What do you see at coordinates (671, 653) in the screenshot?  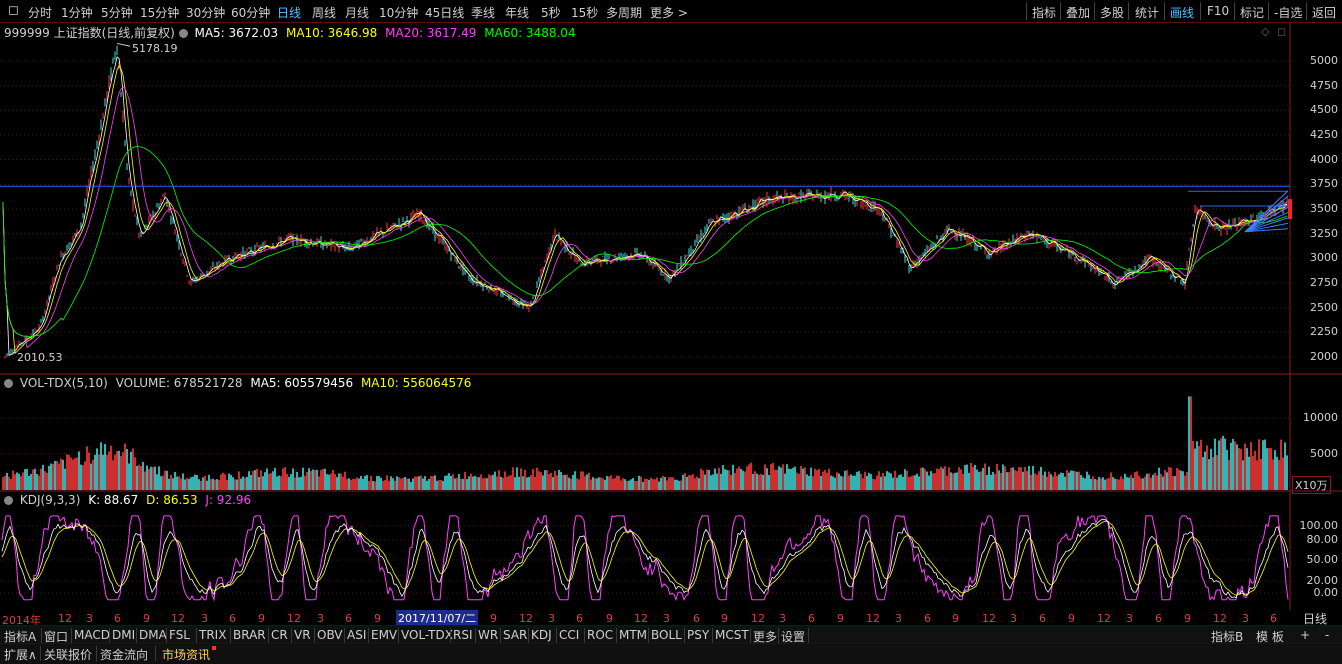 I see `info-tab-bar: 扩展∧ 关联报价 资金流向 市场资讯` at bounding box center [671, 653].